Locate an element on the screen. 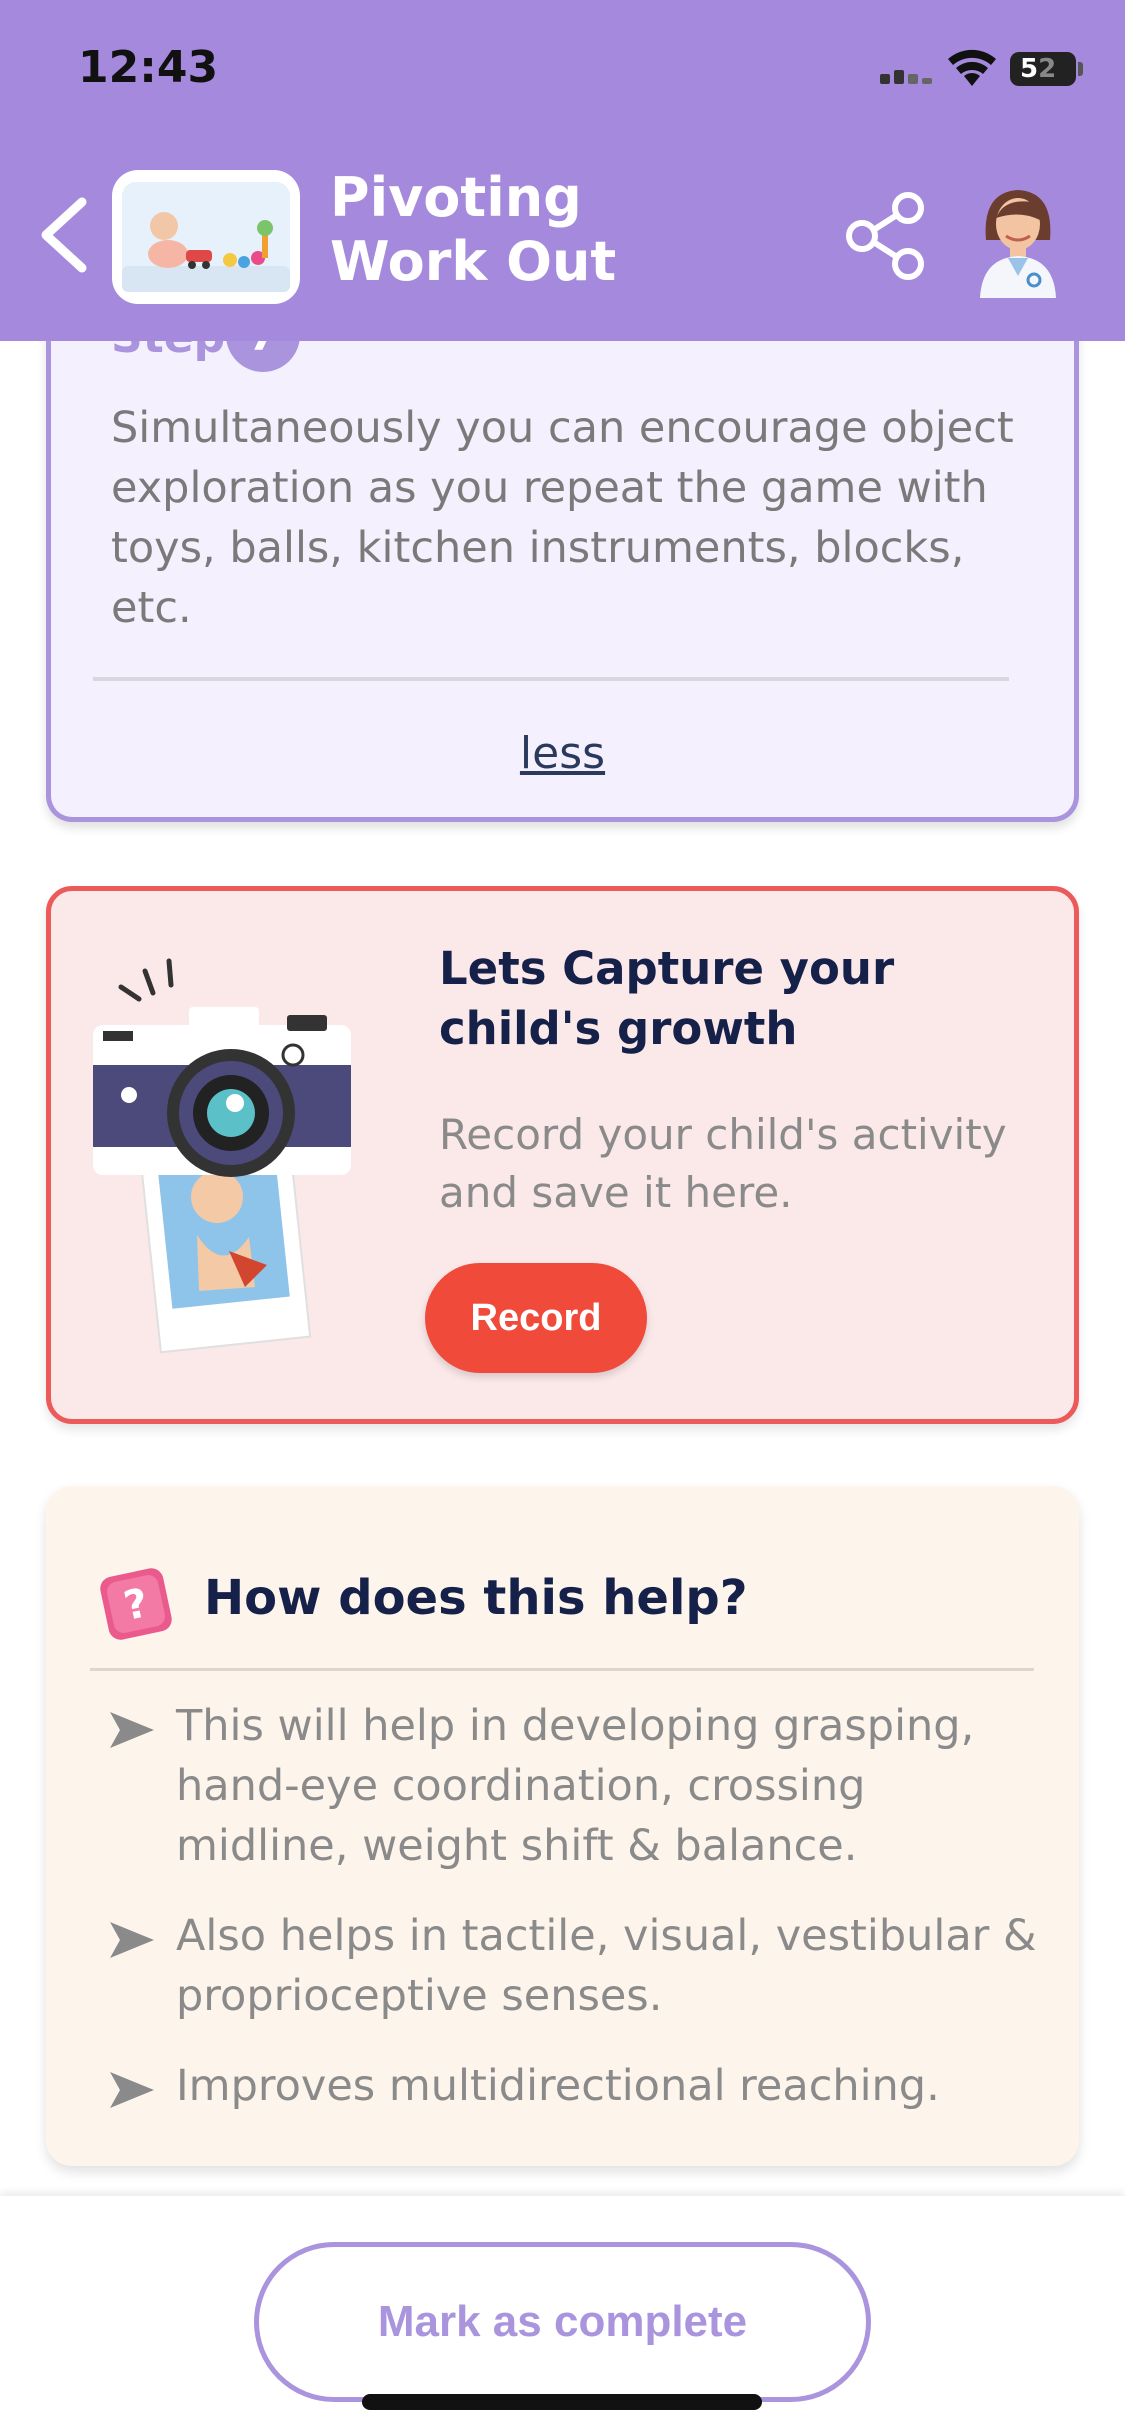 This screenshot has height=2436, width=1125. camera-photo-illustration-icon is located at coordinates (222, 1156).